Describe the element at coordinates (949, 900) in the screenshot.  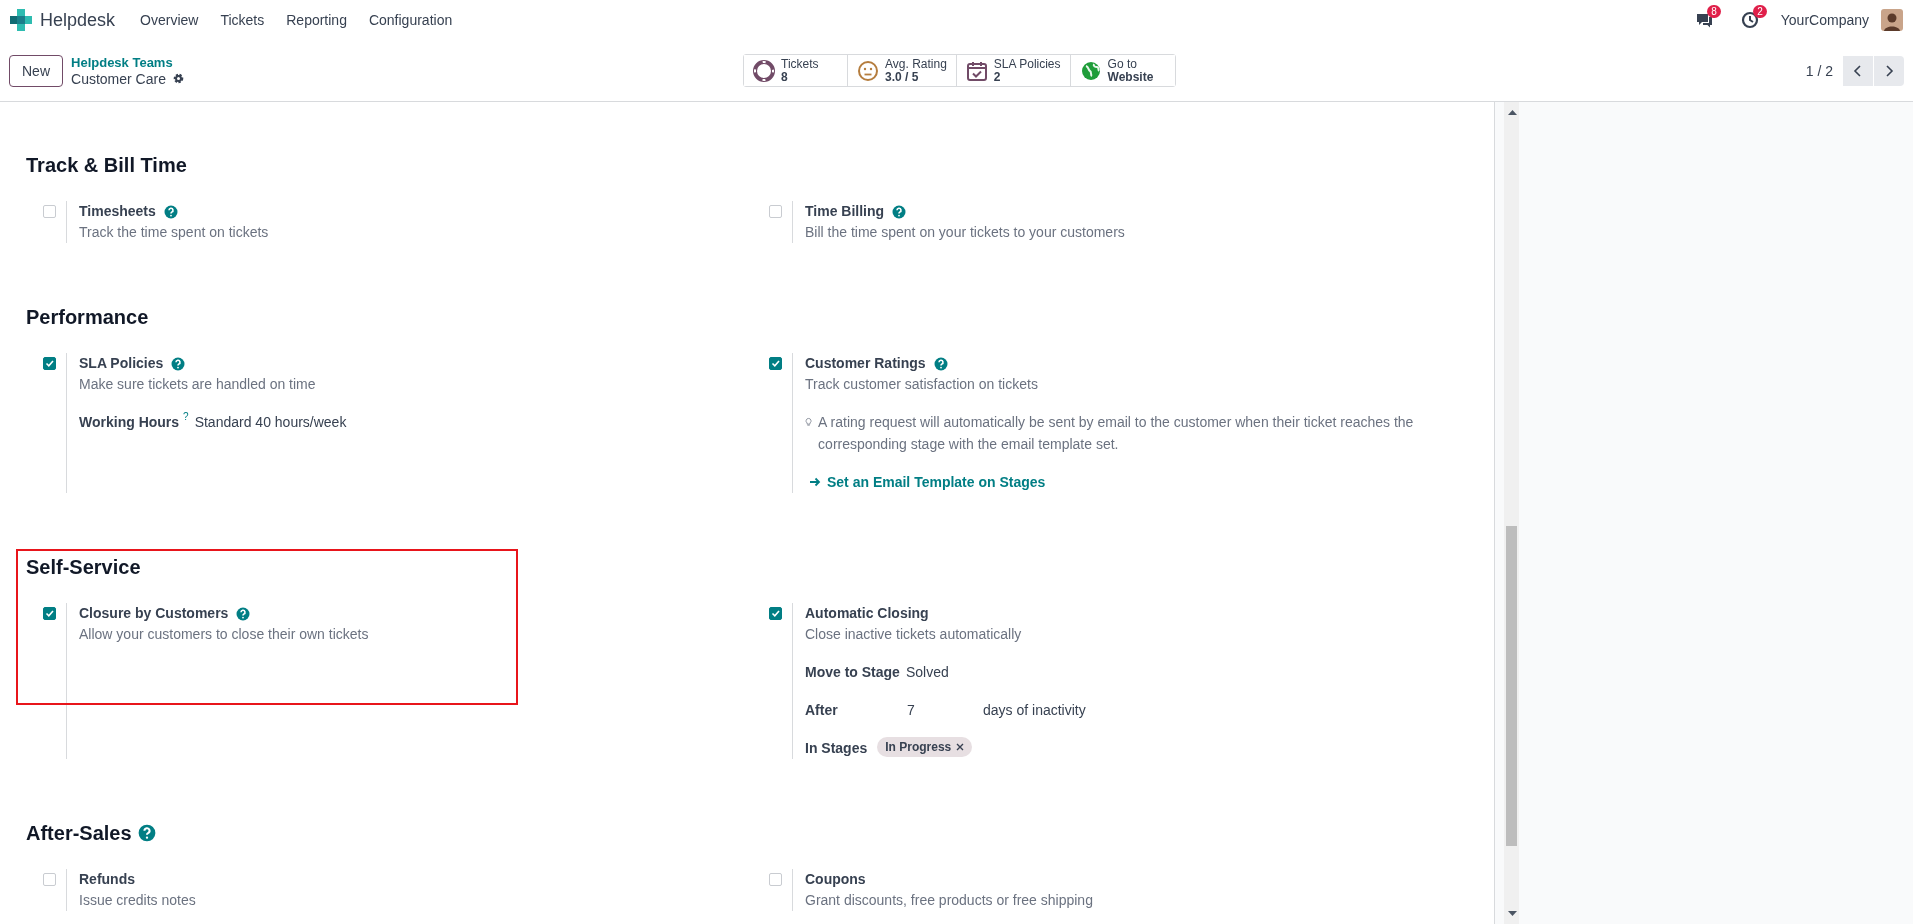
I see `setting-description: Grant discounts, free products or free shipping` at that location.